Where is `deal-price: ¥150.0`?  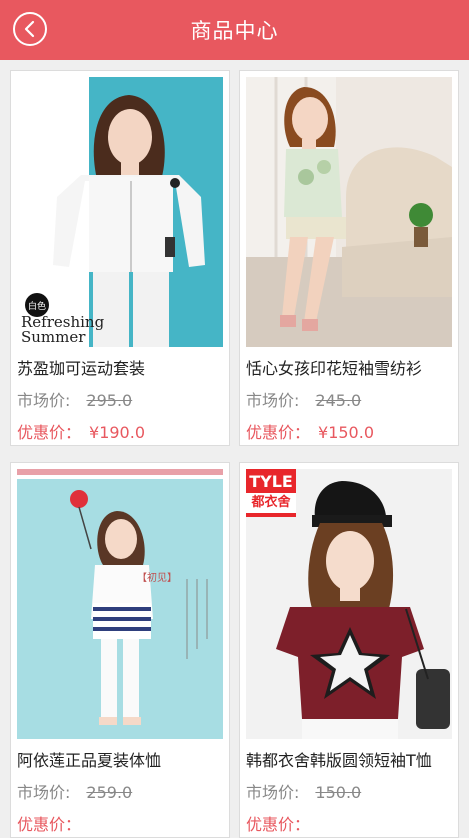 deal-price: ¥150.0 is located at coordinates (346, 432).